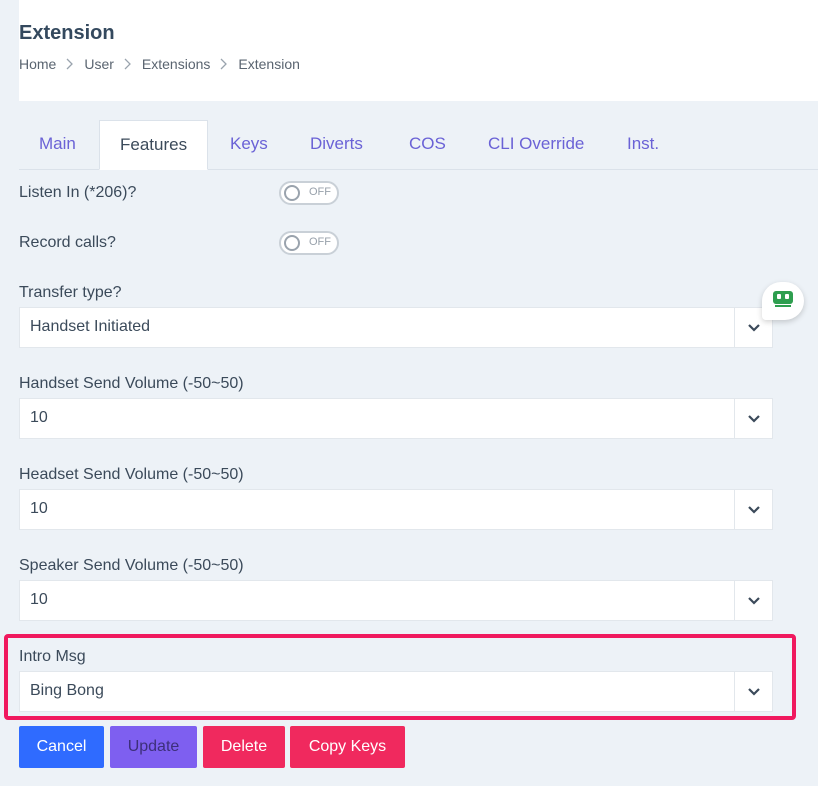 This screenshot has width=818, height=786. What do you see at coordinates (99, 64) in the screenshot?
I see `breadcrumb-user: User` at bounding box center [99, 64].